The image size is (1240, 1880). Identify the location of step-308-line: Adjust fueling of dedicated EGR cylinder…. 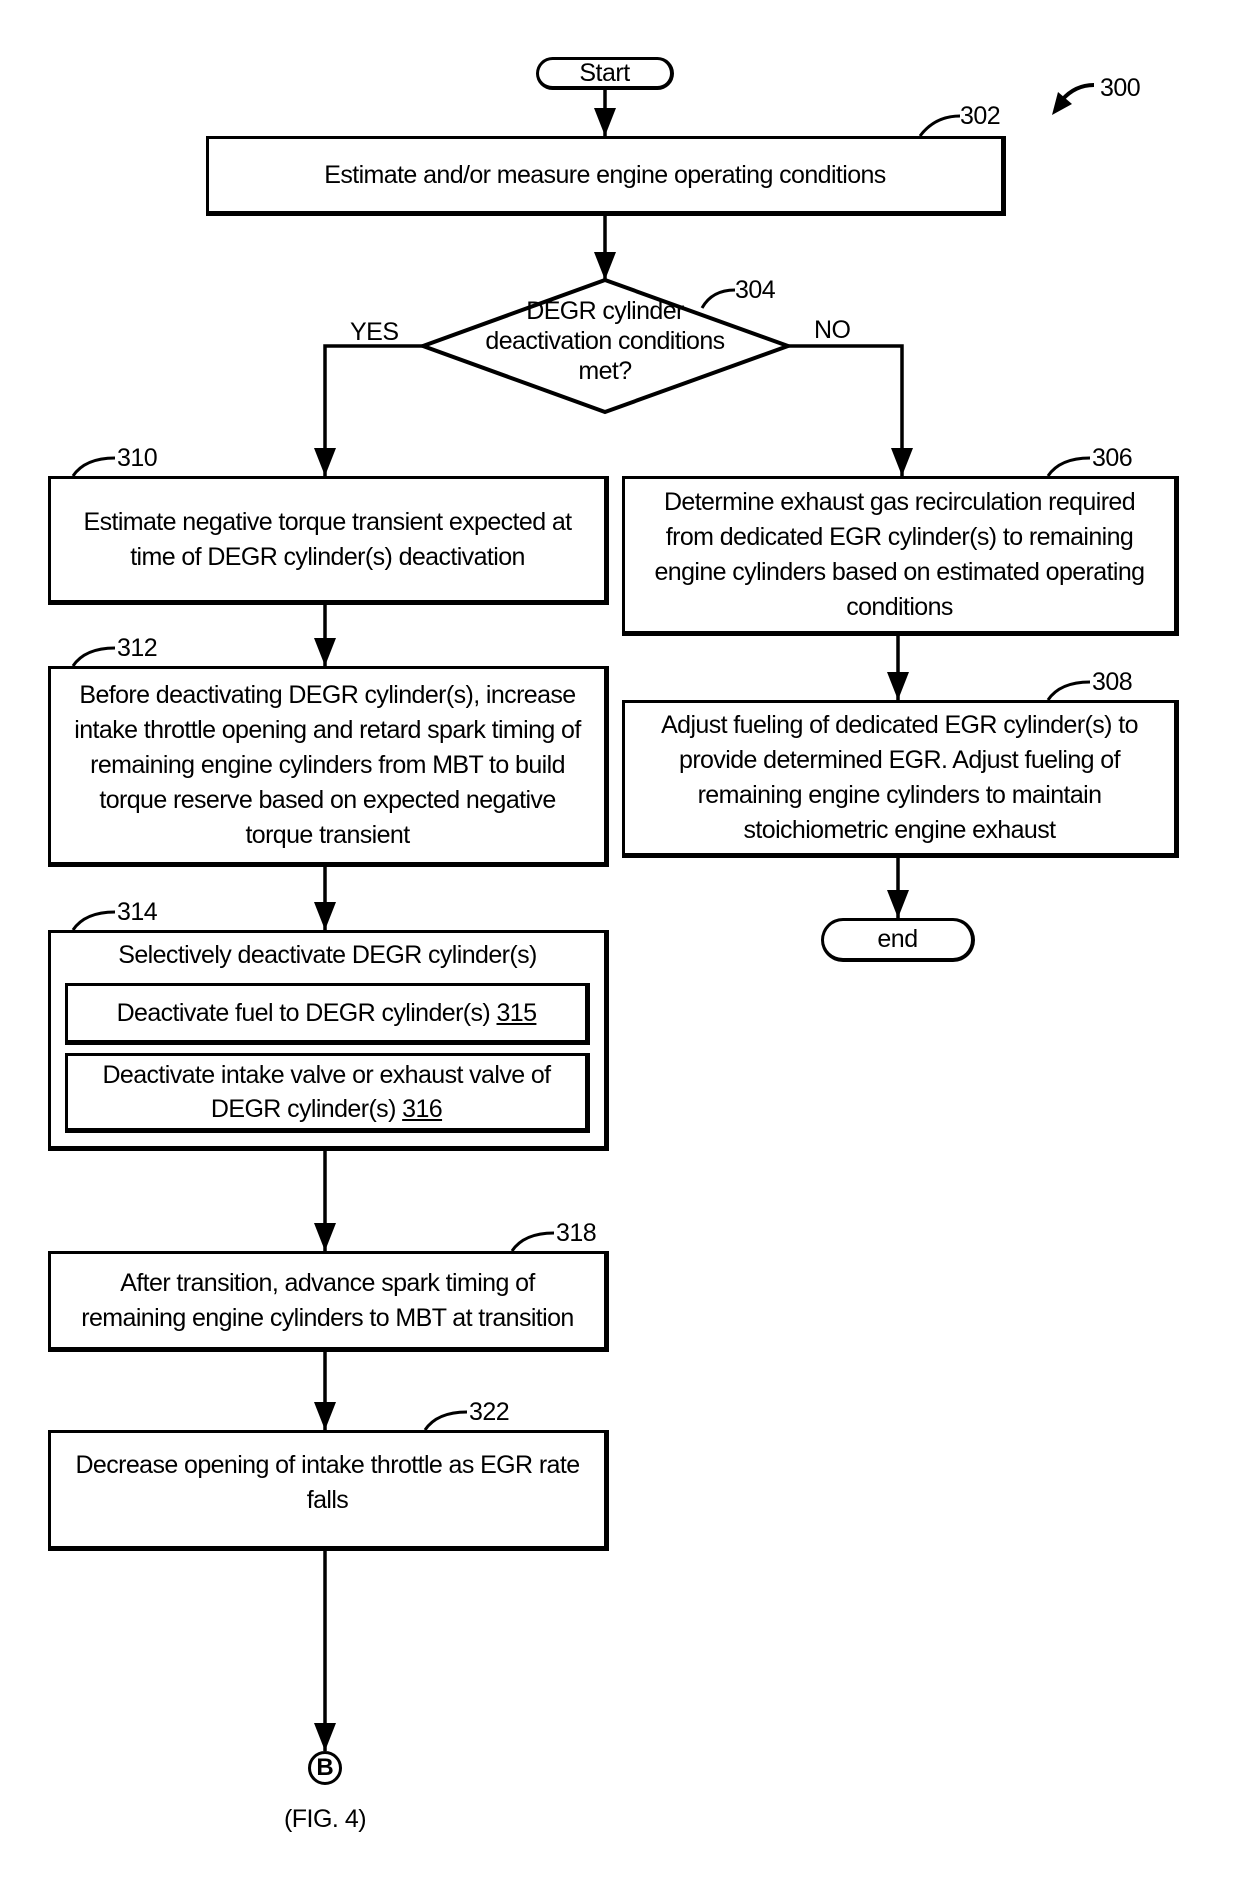
(899, 725).